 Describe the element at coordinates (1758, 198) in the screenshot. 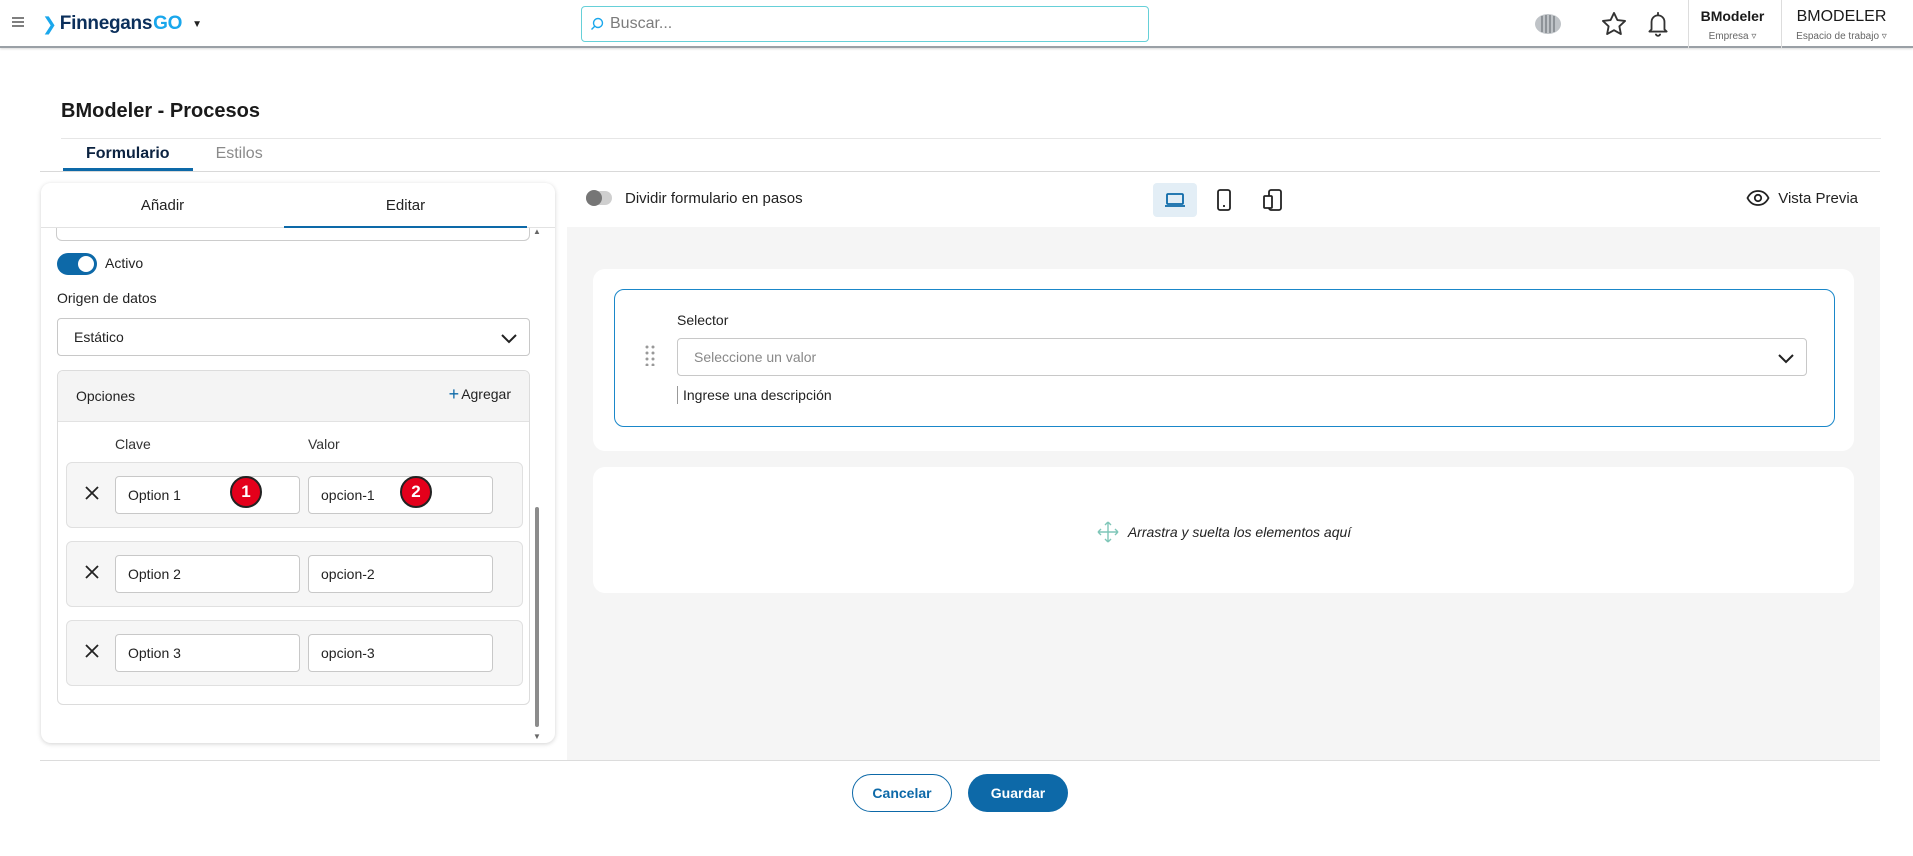

I see `eye-icon` at that location.